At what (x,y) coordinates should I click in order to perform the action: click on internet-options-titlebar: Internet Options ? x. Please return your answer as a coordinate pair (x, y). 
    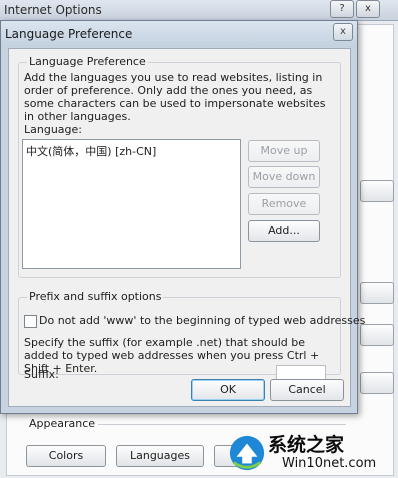
    Looking at the image, I should click on (199, 10).